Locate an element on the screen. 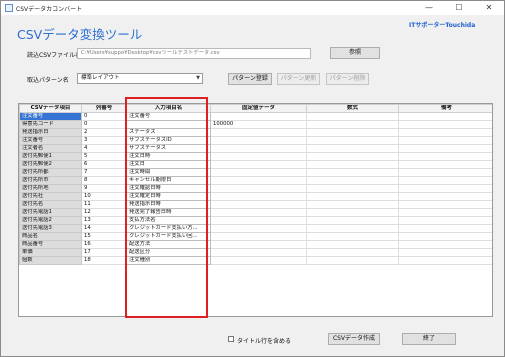  pattern-update-button: パターン更新 is located at coordinates (298, 79).